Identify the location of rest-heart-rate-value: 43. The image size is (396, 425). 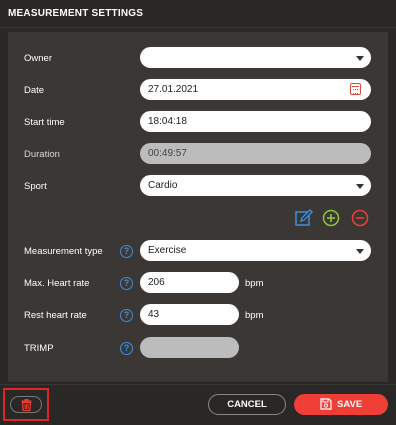
(154, 314).